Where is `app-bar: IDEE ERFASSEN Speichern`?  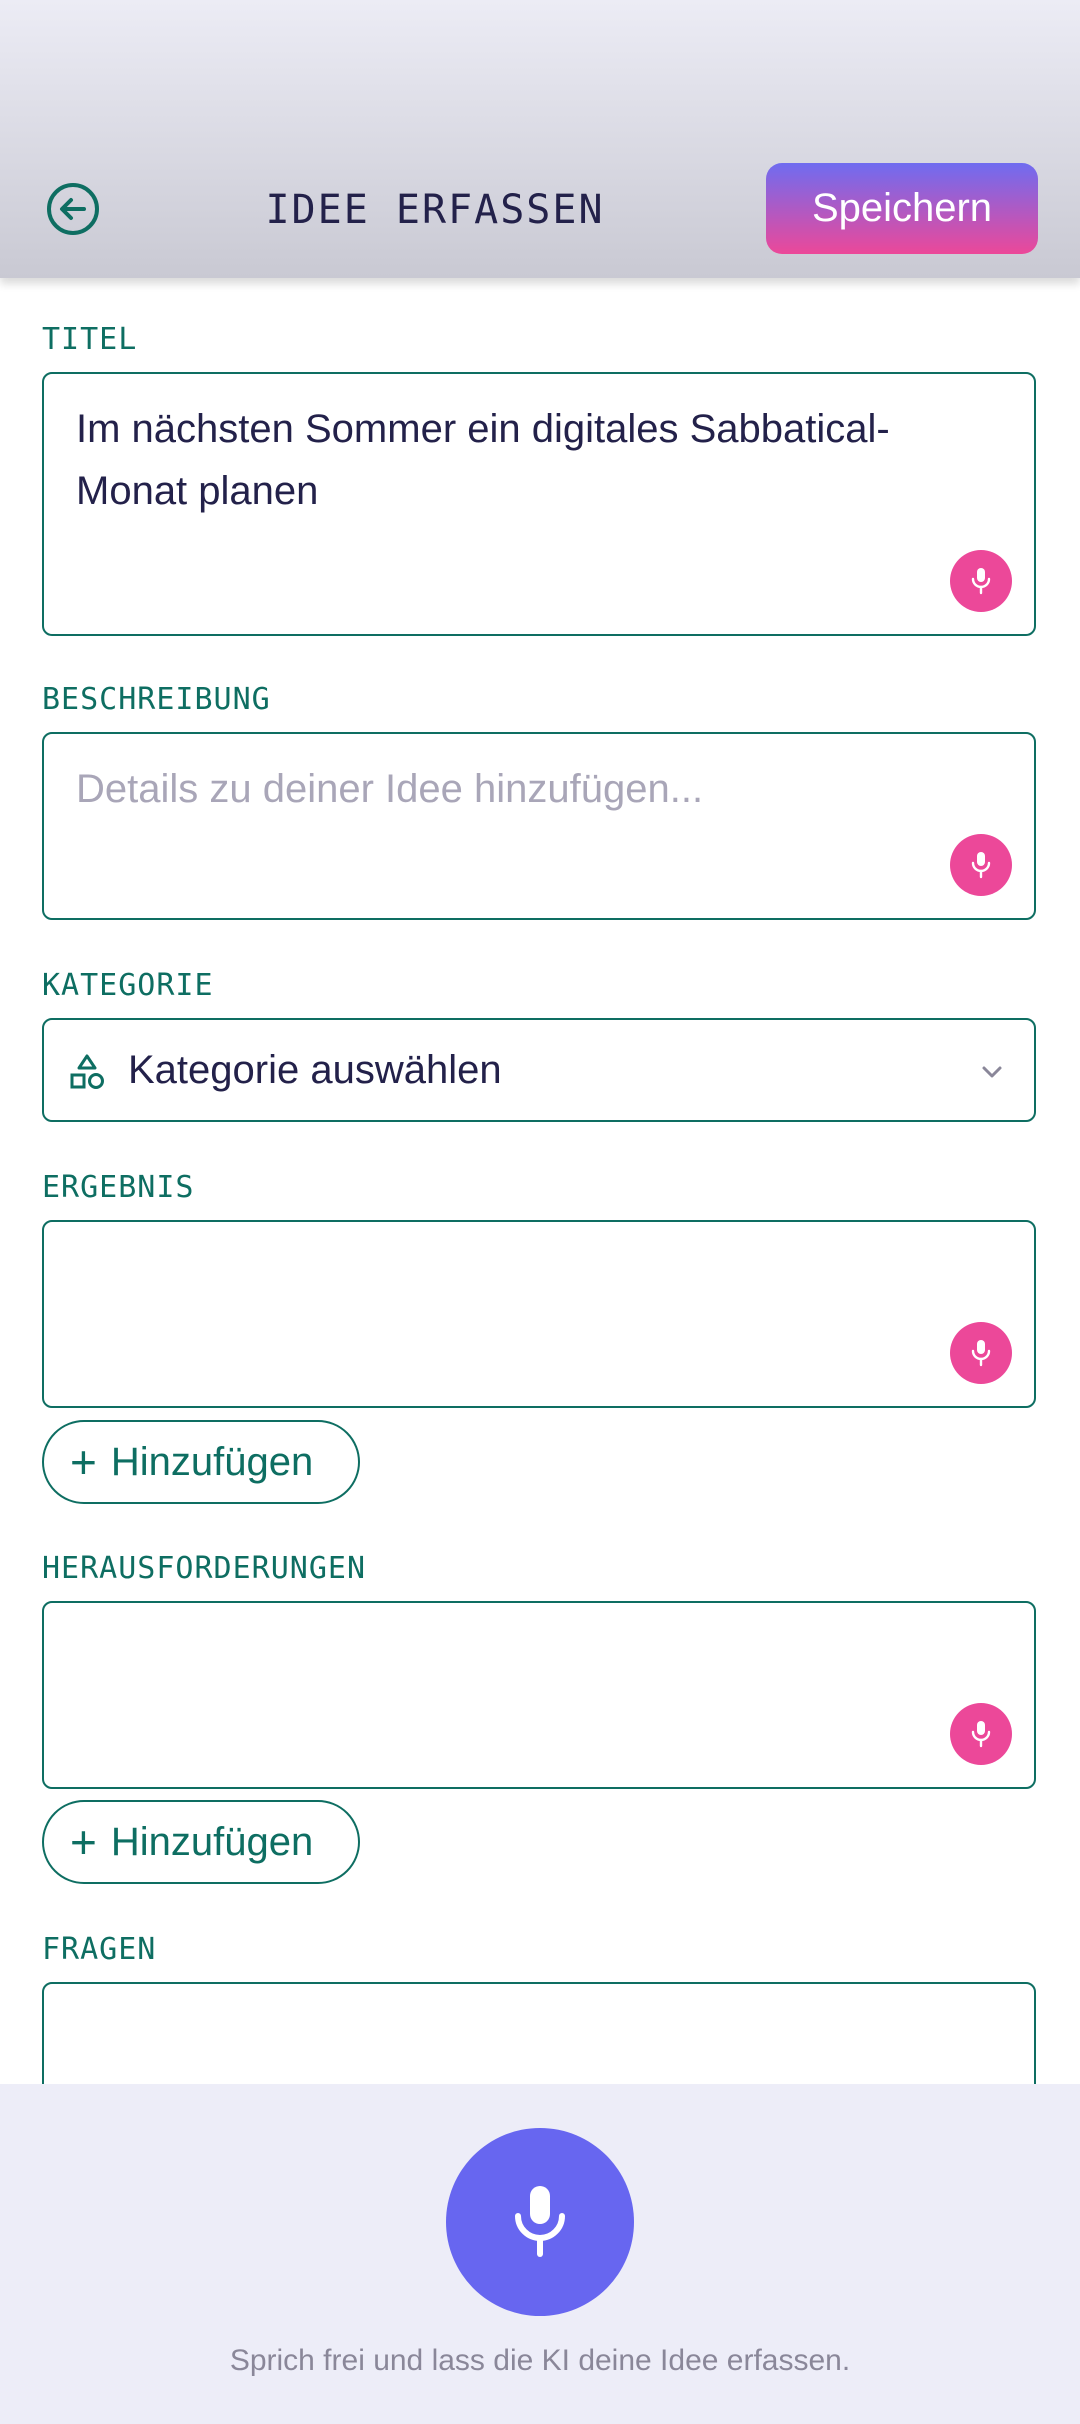
app-bar: IDEE ERFASSEN Speichern is located at coordinates (540, 139).